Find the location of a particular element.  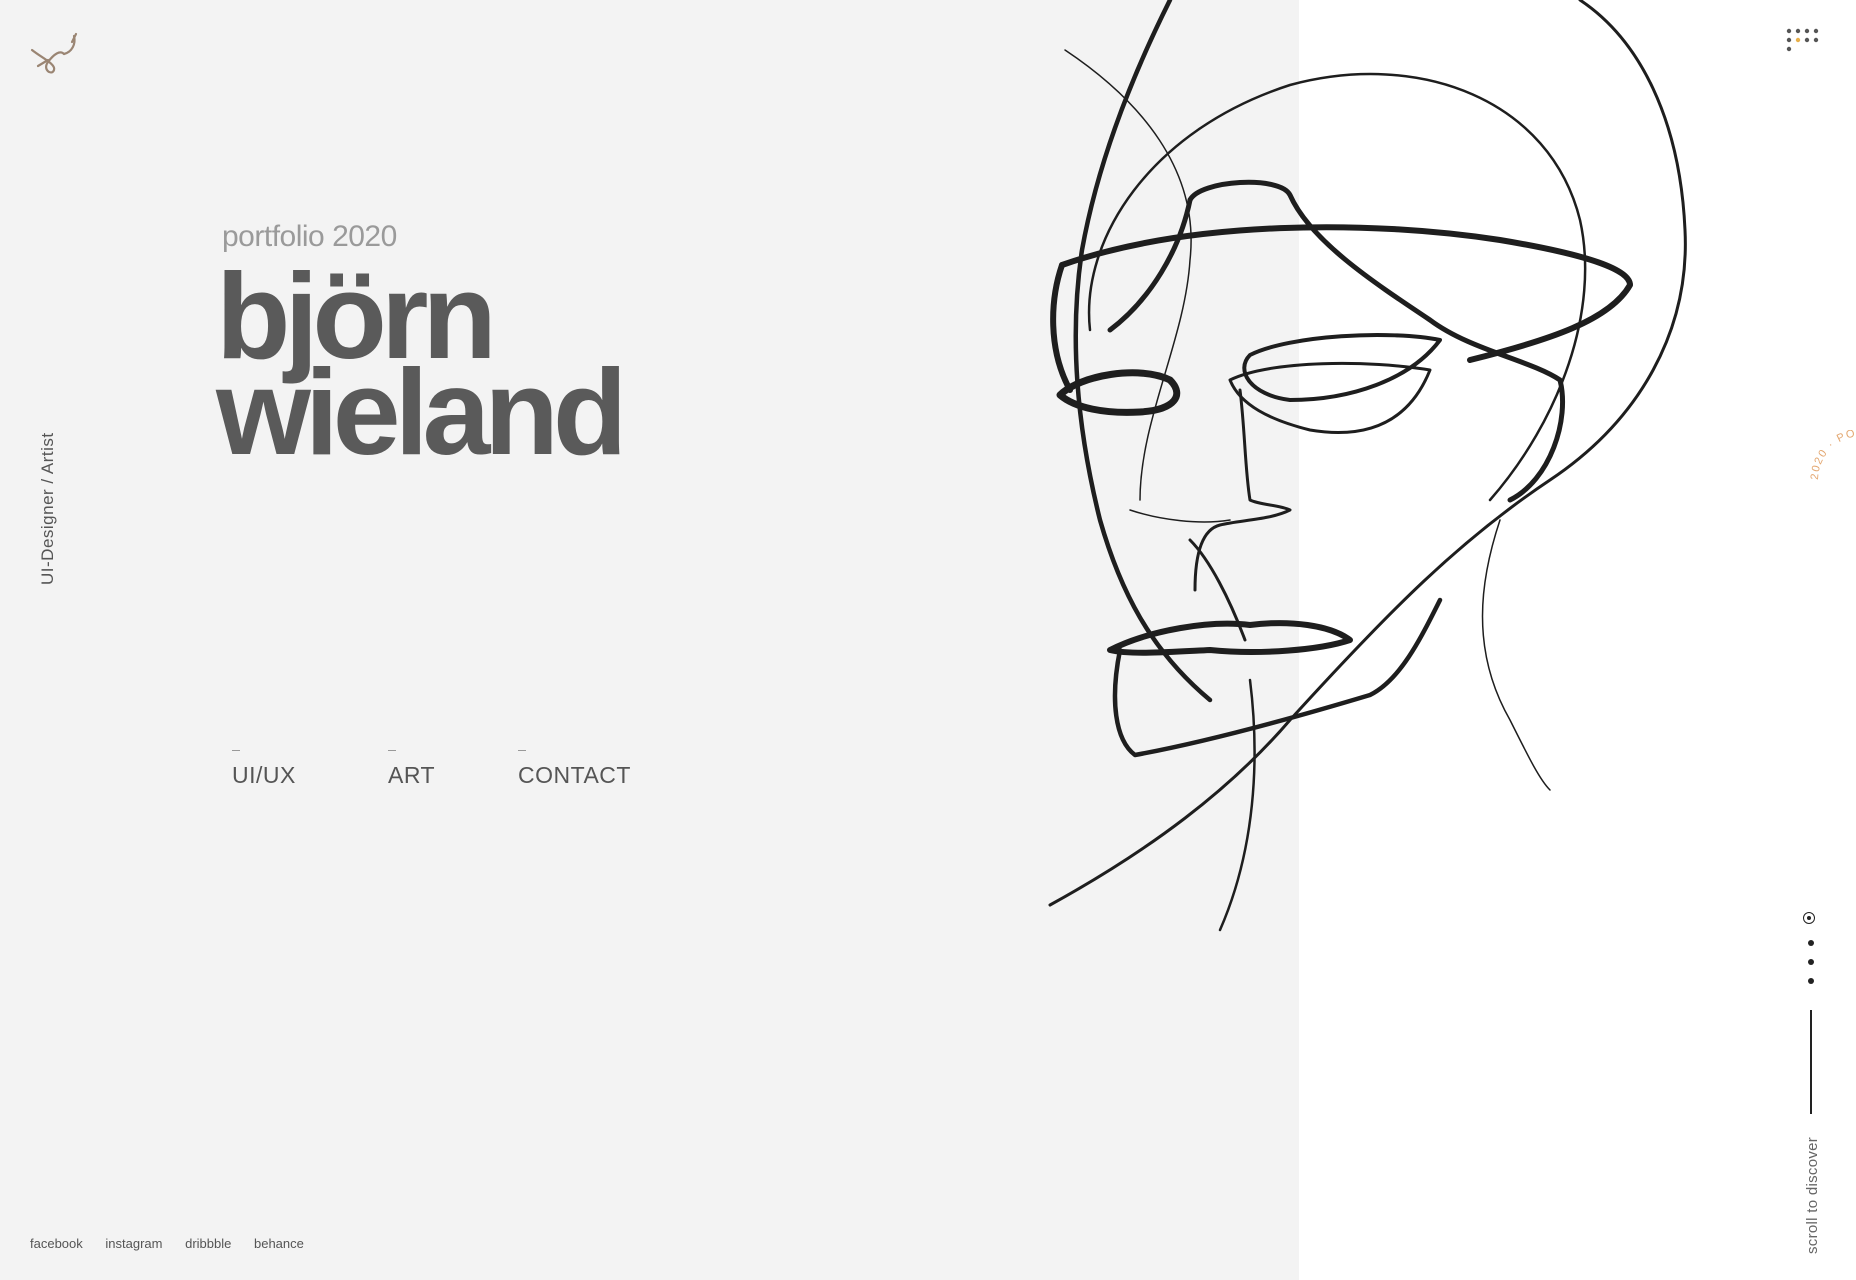

nav-item-art: ART is located at coordinates (411, 768).